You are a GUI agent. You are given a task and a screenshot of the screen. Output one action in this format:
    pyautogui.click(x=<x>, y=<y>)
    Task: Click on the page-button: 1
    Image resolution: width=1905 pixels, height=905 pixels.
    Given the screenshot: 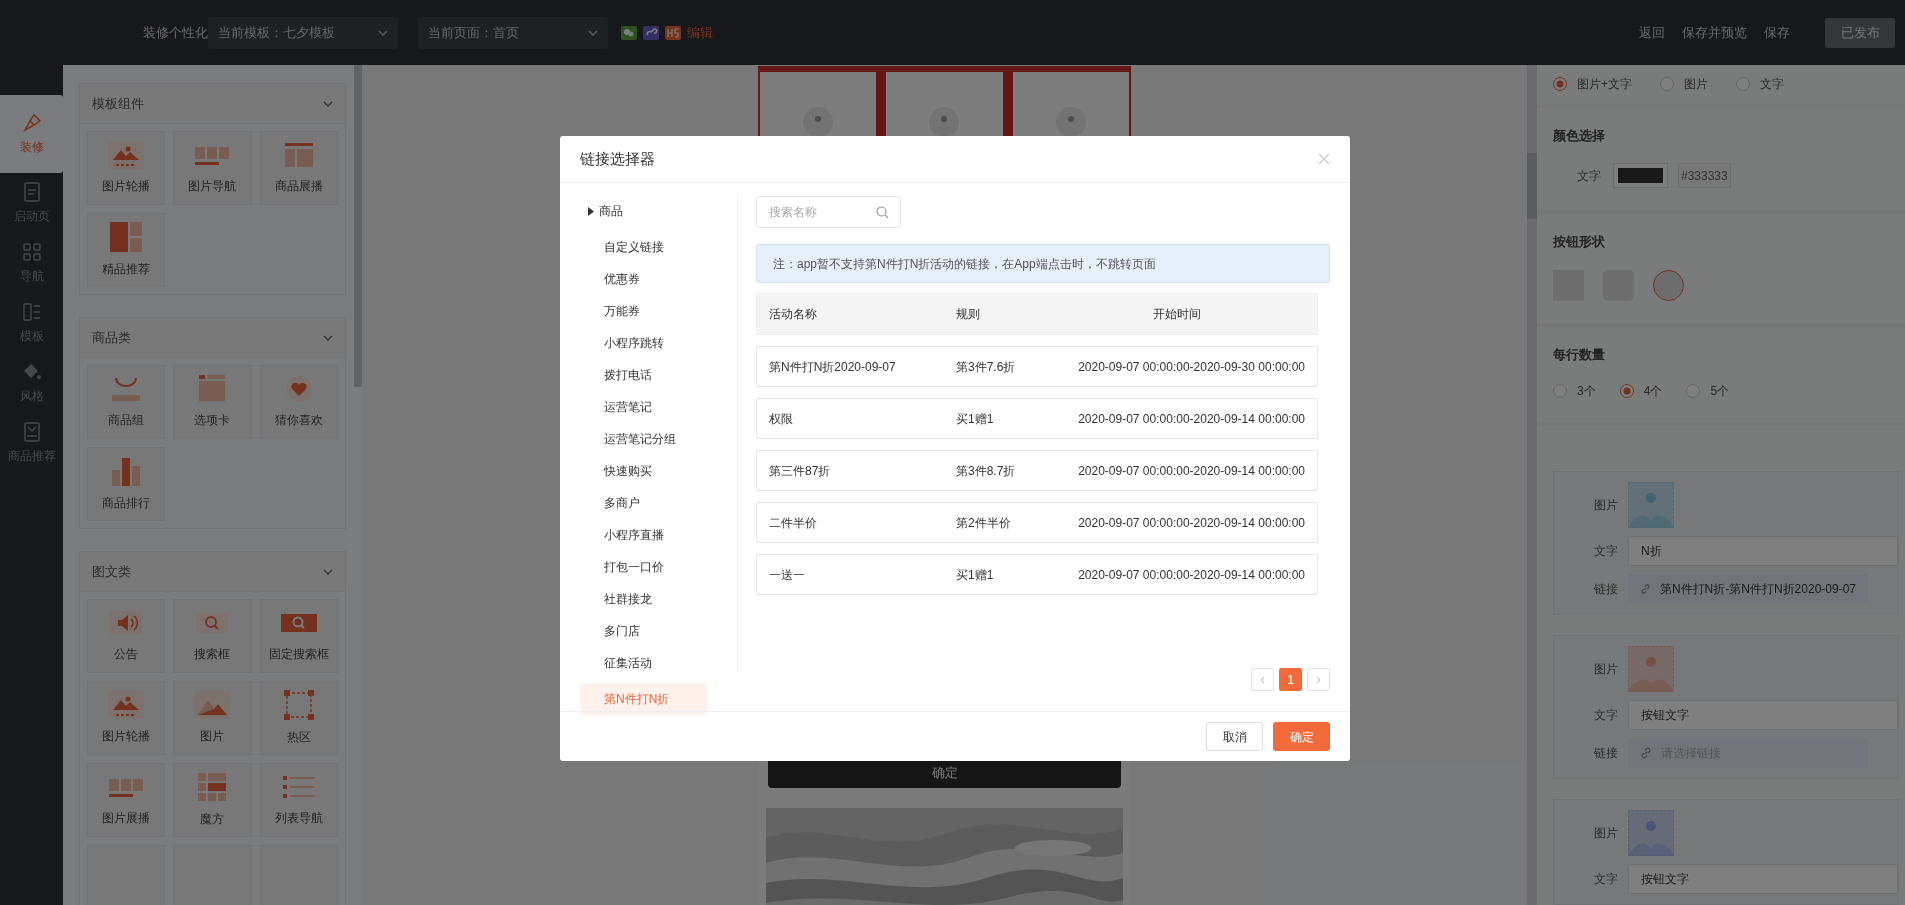 What is the action you would take?
    pyautogui.click(x=1290, y=679)
    